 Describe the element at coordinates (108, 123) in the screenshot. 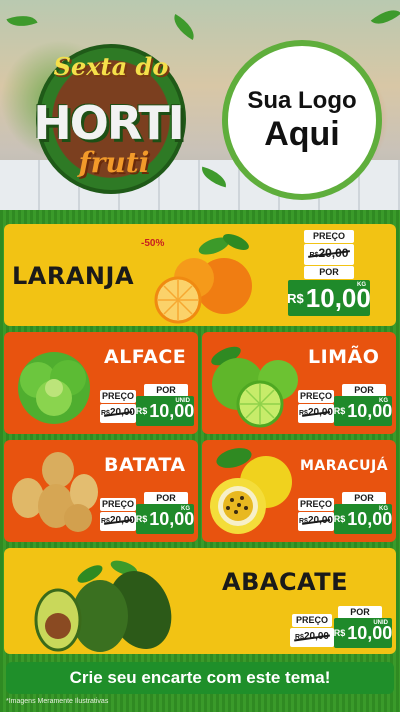

I see `event-title-line2: HORTI` at that location.